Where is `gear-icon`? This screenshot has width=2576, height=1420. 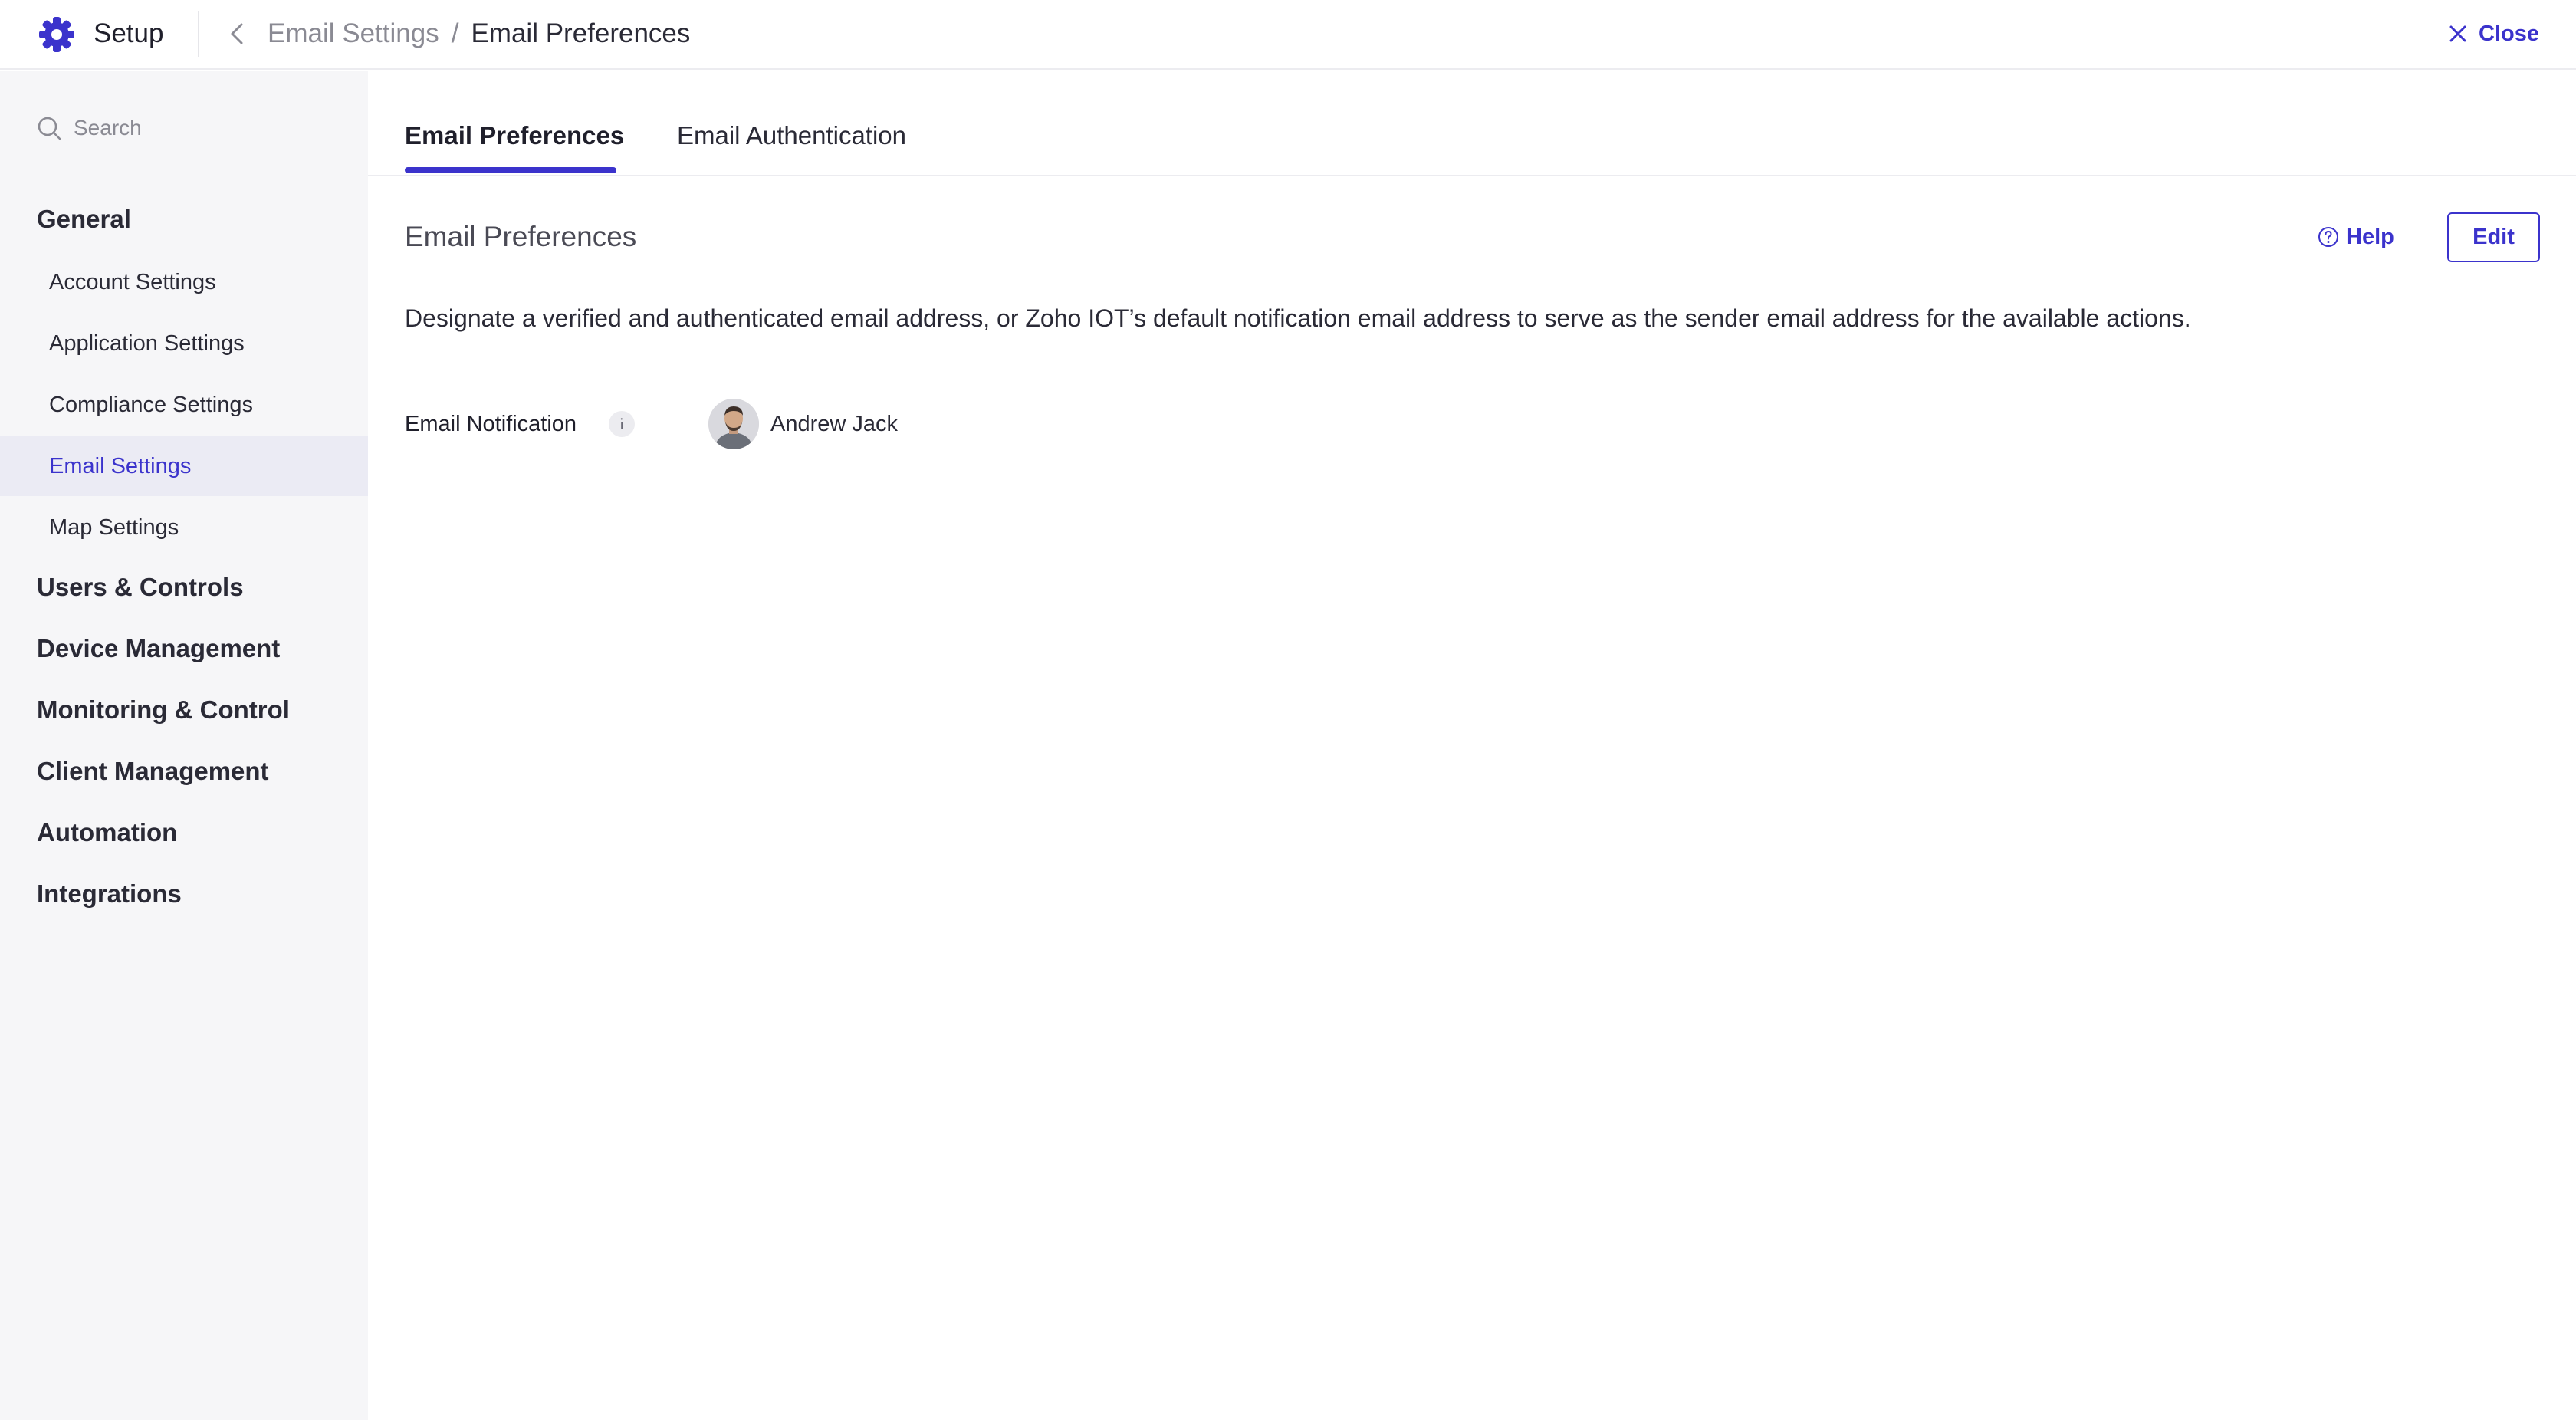
gear-icon is located at coordinates (57, 34).